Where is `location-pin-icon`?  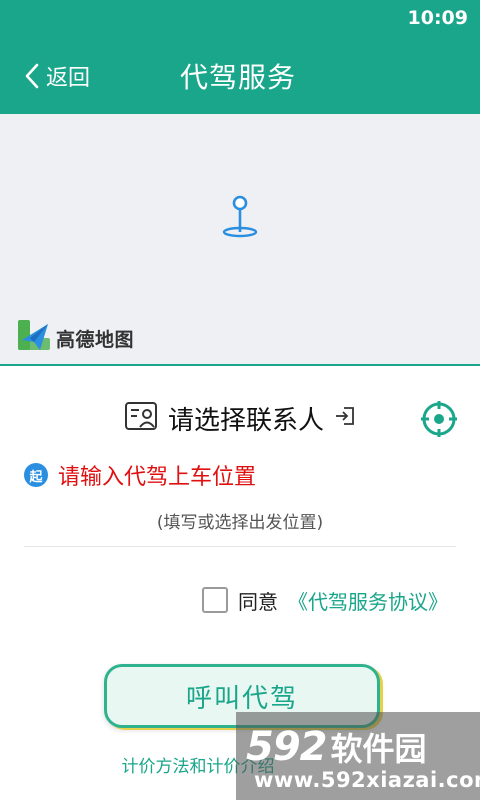
location-pin-icon is located at coordinates (240, 219).